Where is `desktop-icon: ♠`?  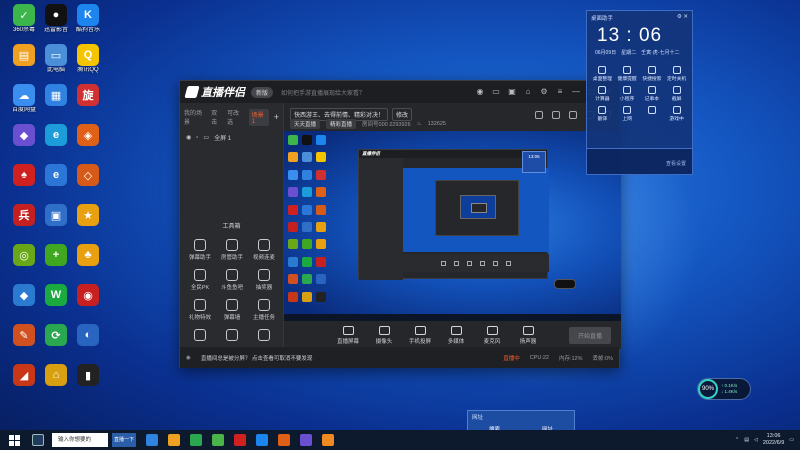
desktop-icon: ♠ is located at coordinates (24, 175).